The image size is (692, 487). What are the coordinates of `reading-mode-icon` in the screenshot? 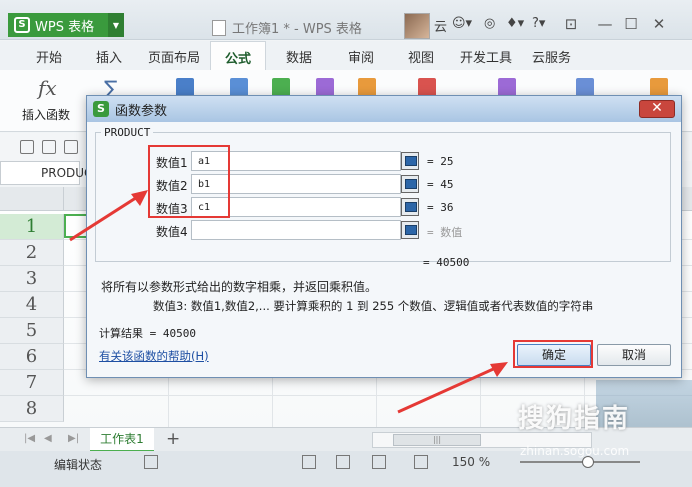 It's located at (421, 462).